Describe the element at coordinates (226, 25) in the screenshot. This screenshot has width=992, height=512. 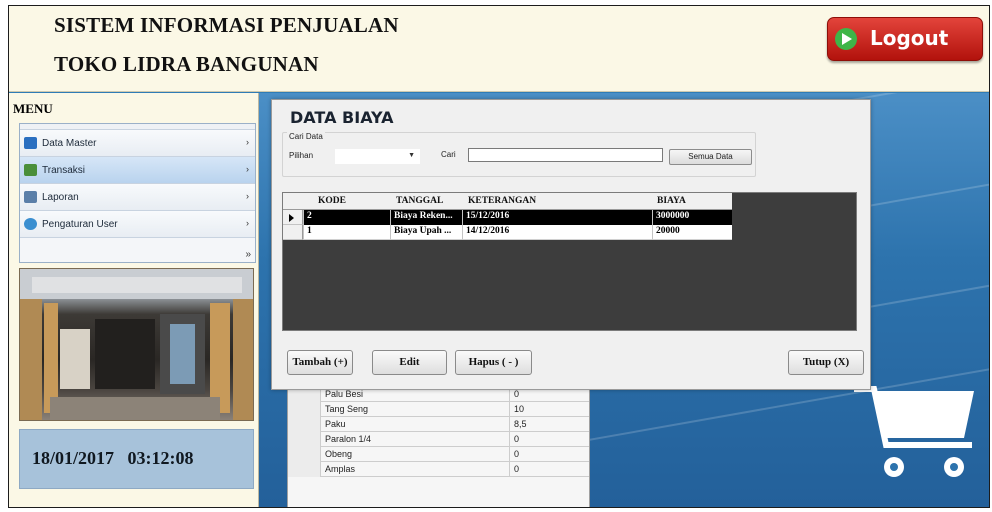
I see `app-title-line1: SISTEM INFORMASI PENJUALAN` at that location.